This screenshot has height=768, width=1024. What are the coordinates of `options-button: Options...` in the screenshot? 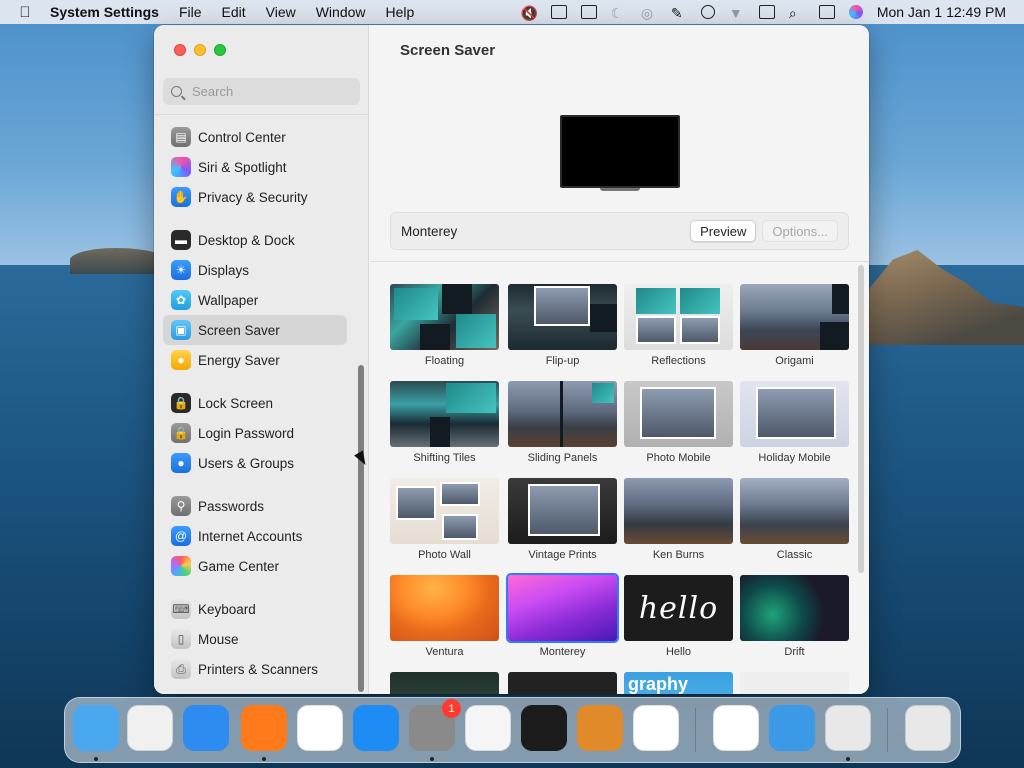 It's located at (800, 231).